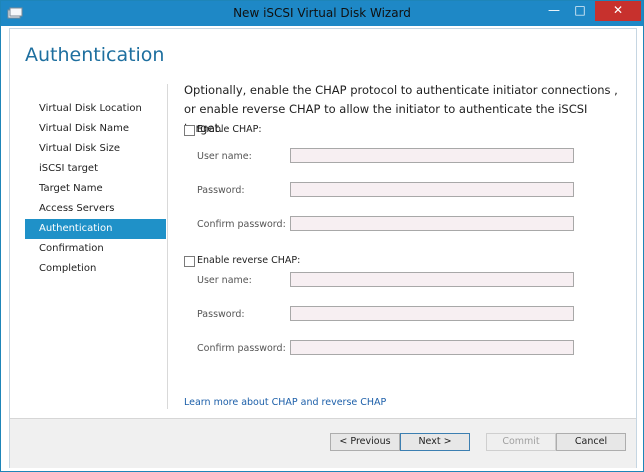 This screenshot has width=644, height=472. Describe the element at coordinates (95, 149) in the screenshot. I see `nav-item-virtual-disk-size: Virtual Disk Size` at that location.